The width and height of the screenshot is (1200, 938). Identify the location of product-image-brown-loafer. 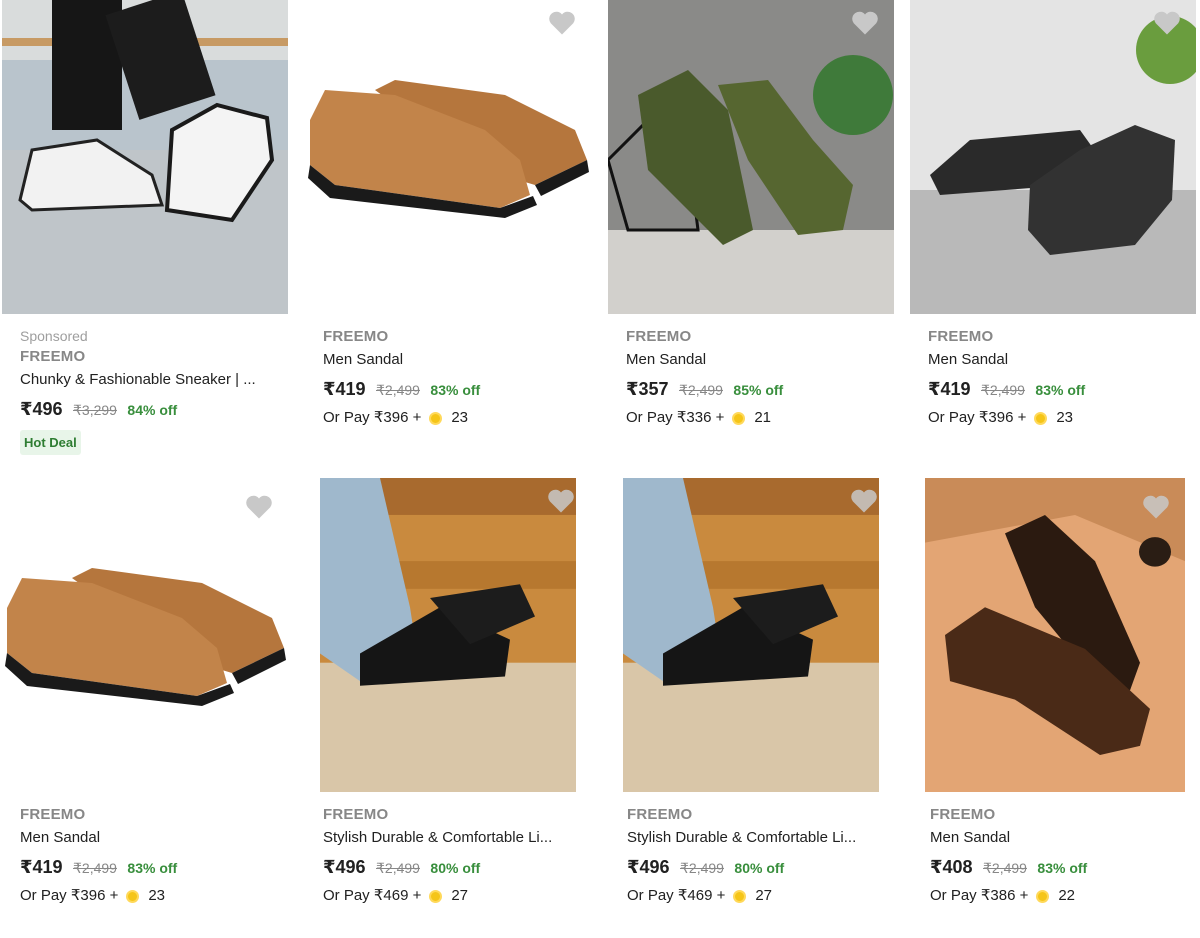
(1055, 635).